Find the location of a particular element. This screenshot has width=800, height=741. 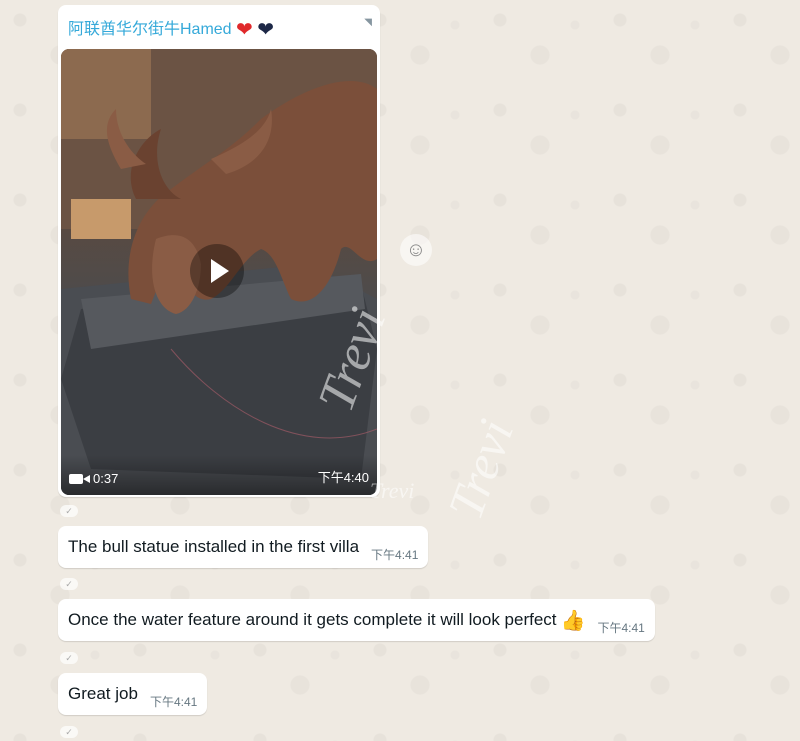

video-duration: 0:37 is located at coordinates (93, 478).